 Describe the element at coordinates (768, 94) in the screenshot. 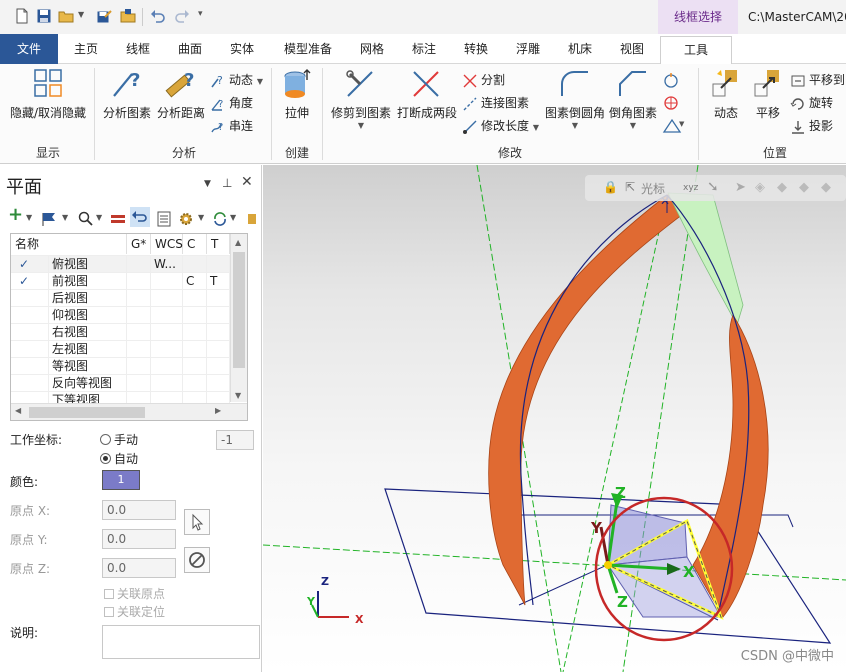

I see `translate-button: 平移` at that location.